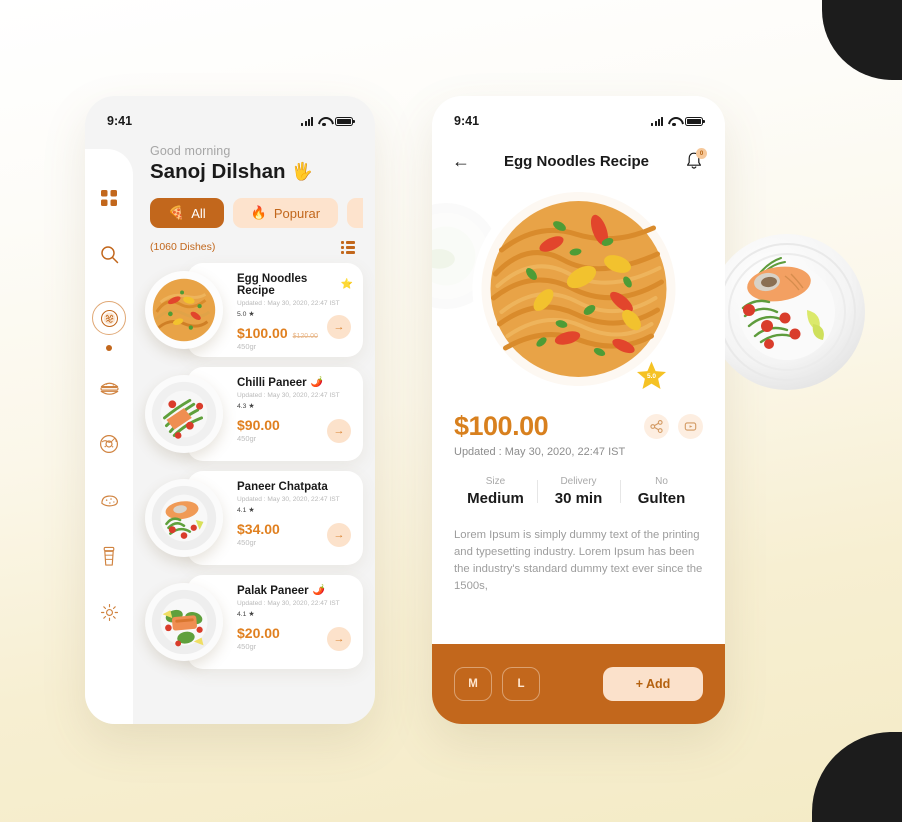  Describe the element at coordinates (218, 171) in the screenshot. I see `user-name-text: Sanoj Dilshan` at that location.